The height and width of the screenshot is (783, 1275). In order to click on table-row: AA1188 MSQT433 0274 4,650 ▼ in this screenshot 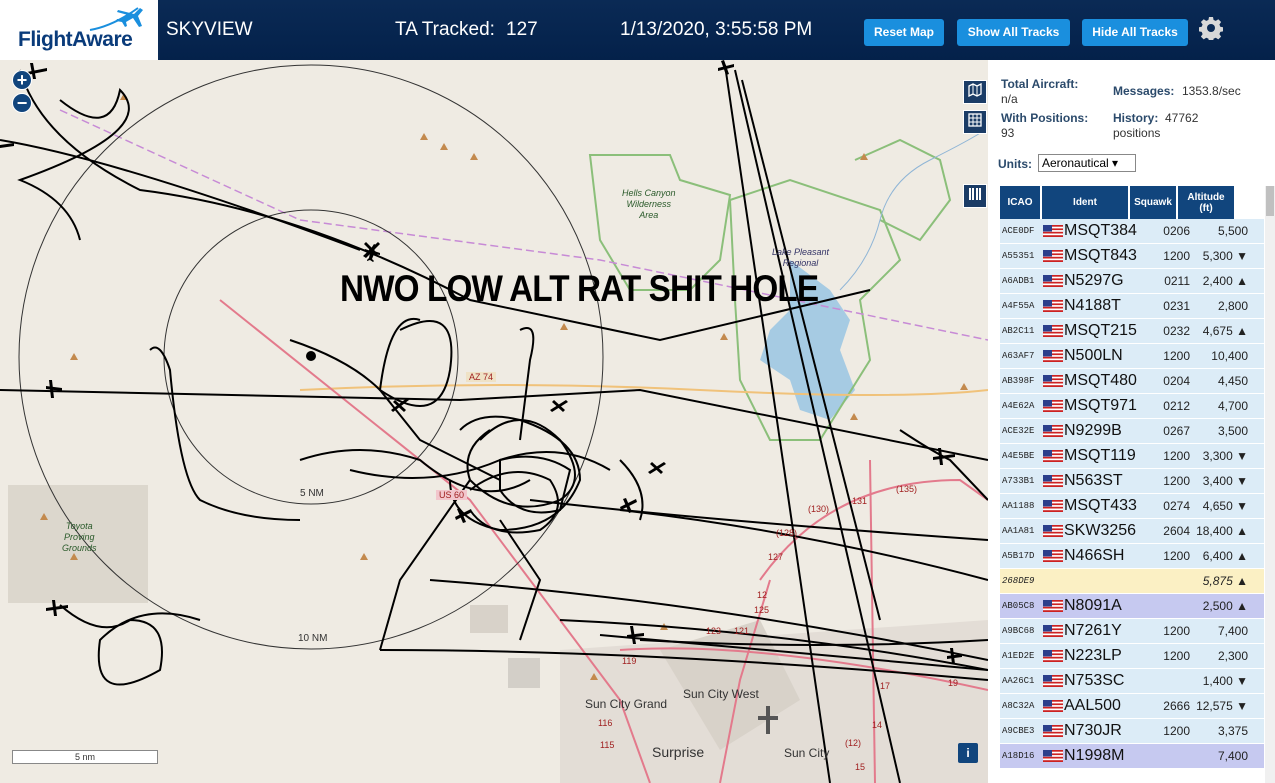, I will do `click(1132, 506)`.